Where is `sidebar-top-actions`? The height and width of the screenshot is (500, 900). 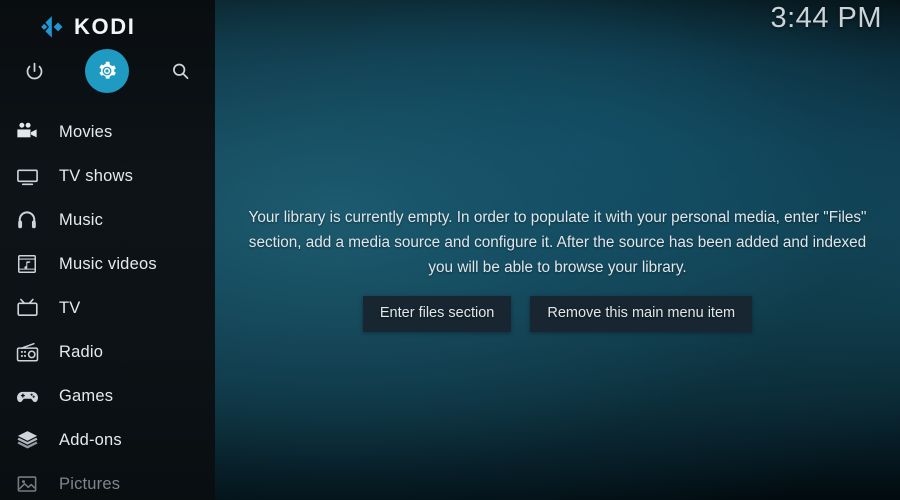 sidebar-top-actions is located at coordinates (107, 71).